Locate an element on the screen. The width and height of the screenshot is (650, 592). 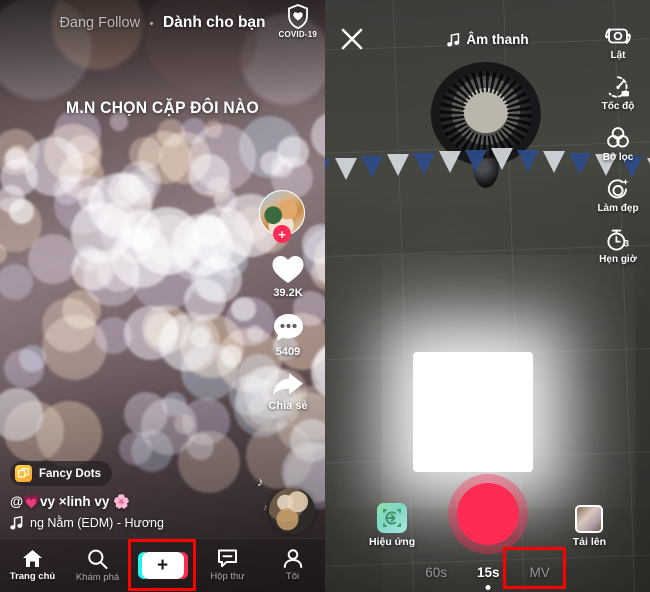
filter-circles-icon is located at coordinates (618, 138).